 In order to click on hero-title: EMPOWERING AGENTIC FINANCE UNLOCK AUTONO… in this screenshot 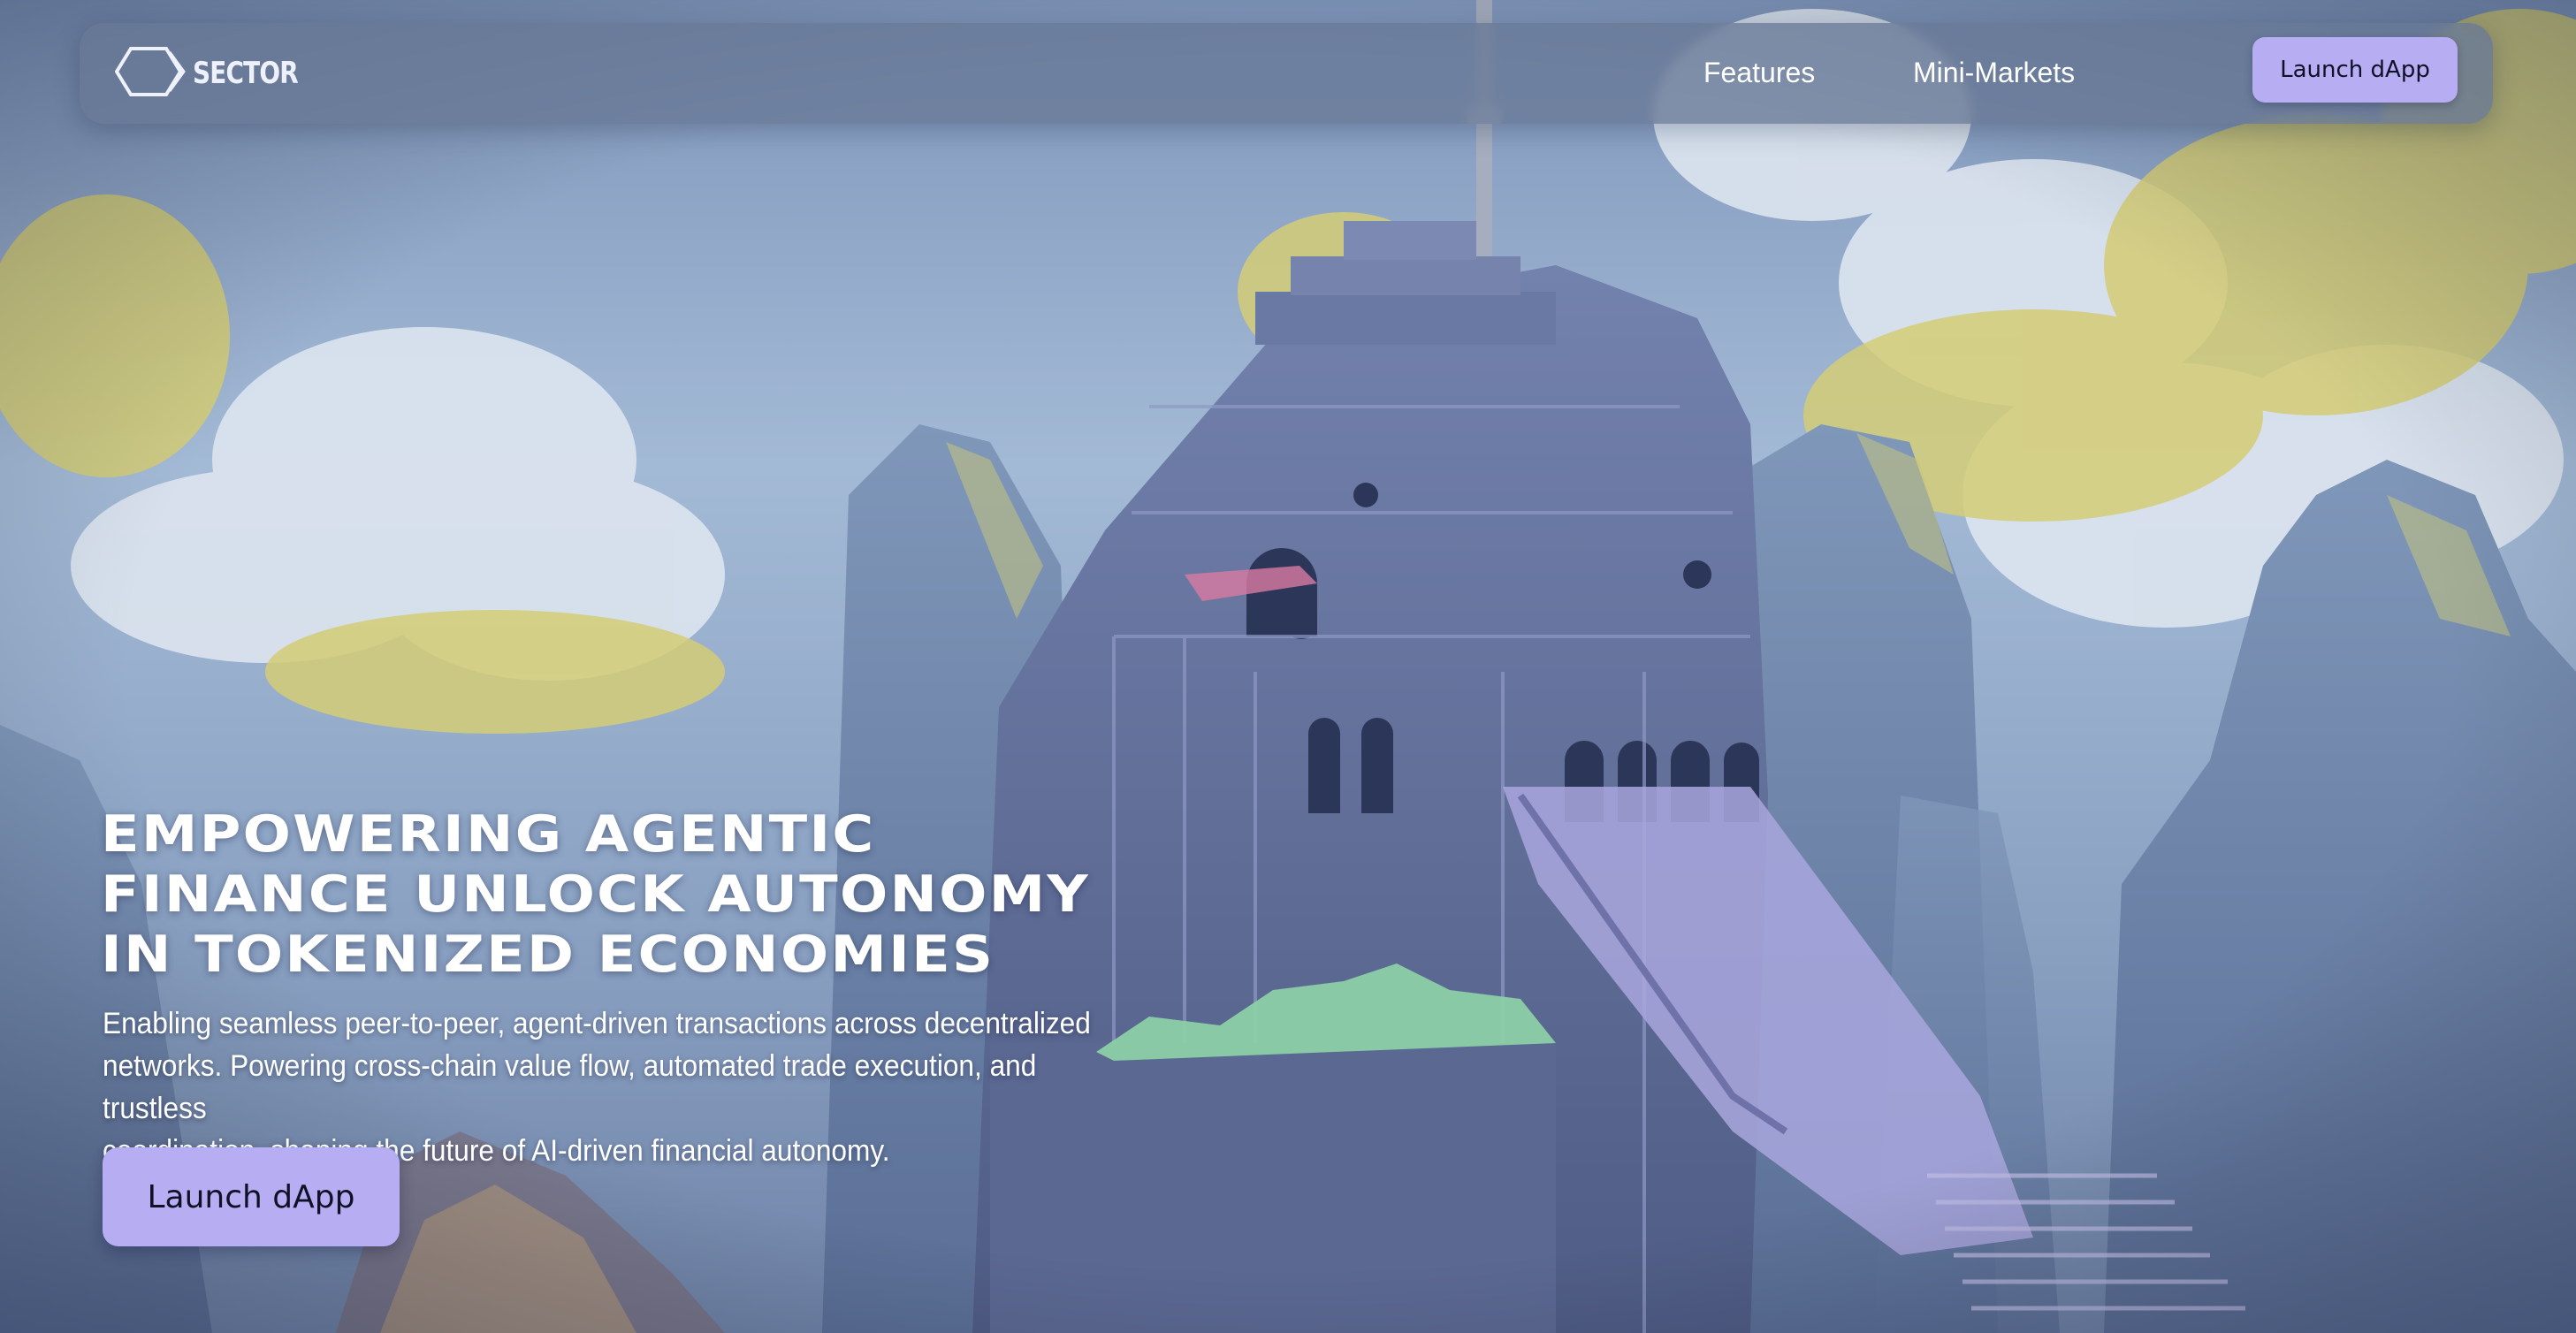, I will do `click(744, 895)`.